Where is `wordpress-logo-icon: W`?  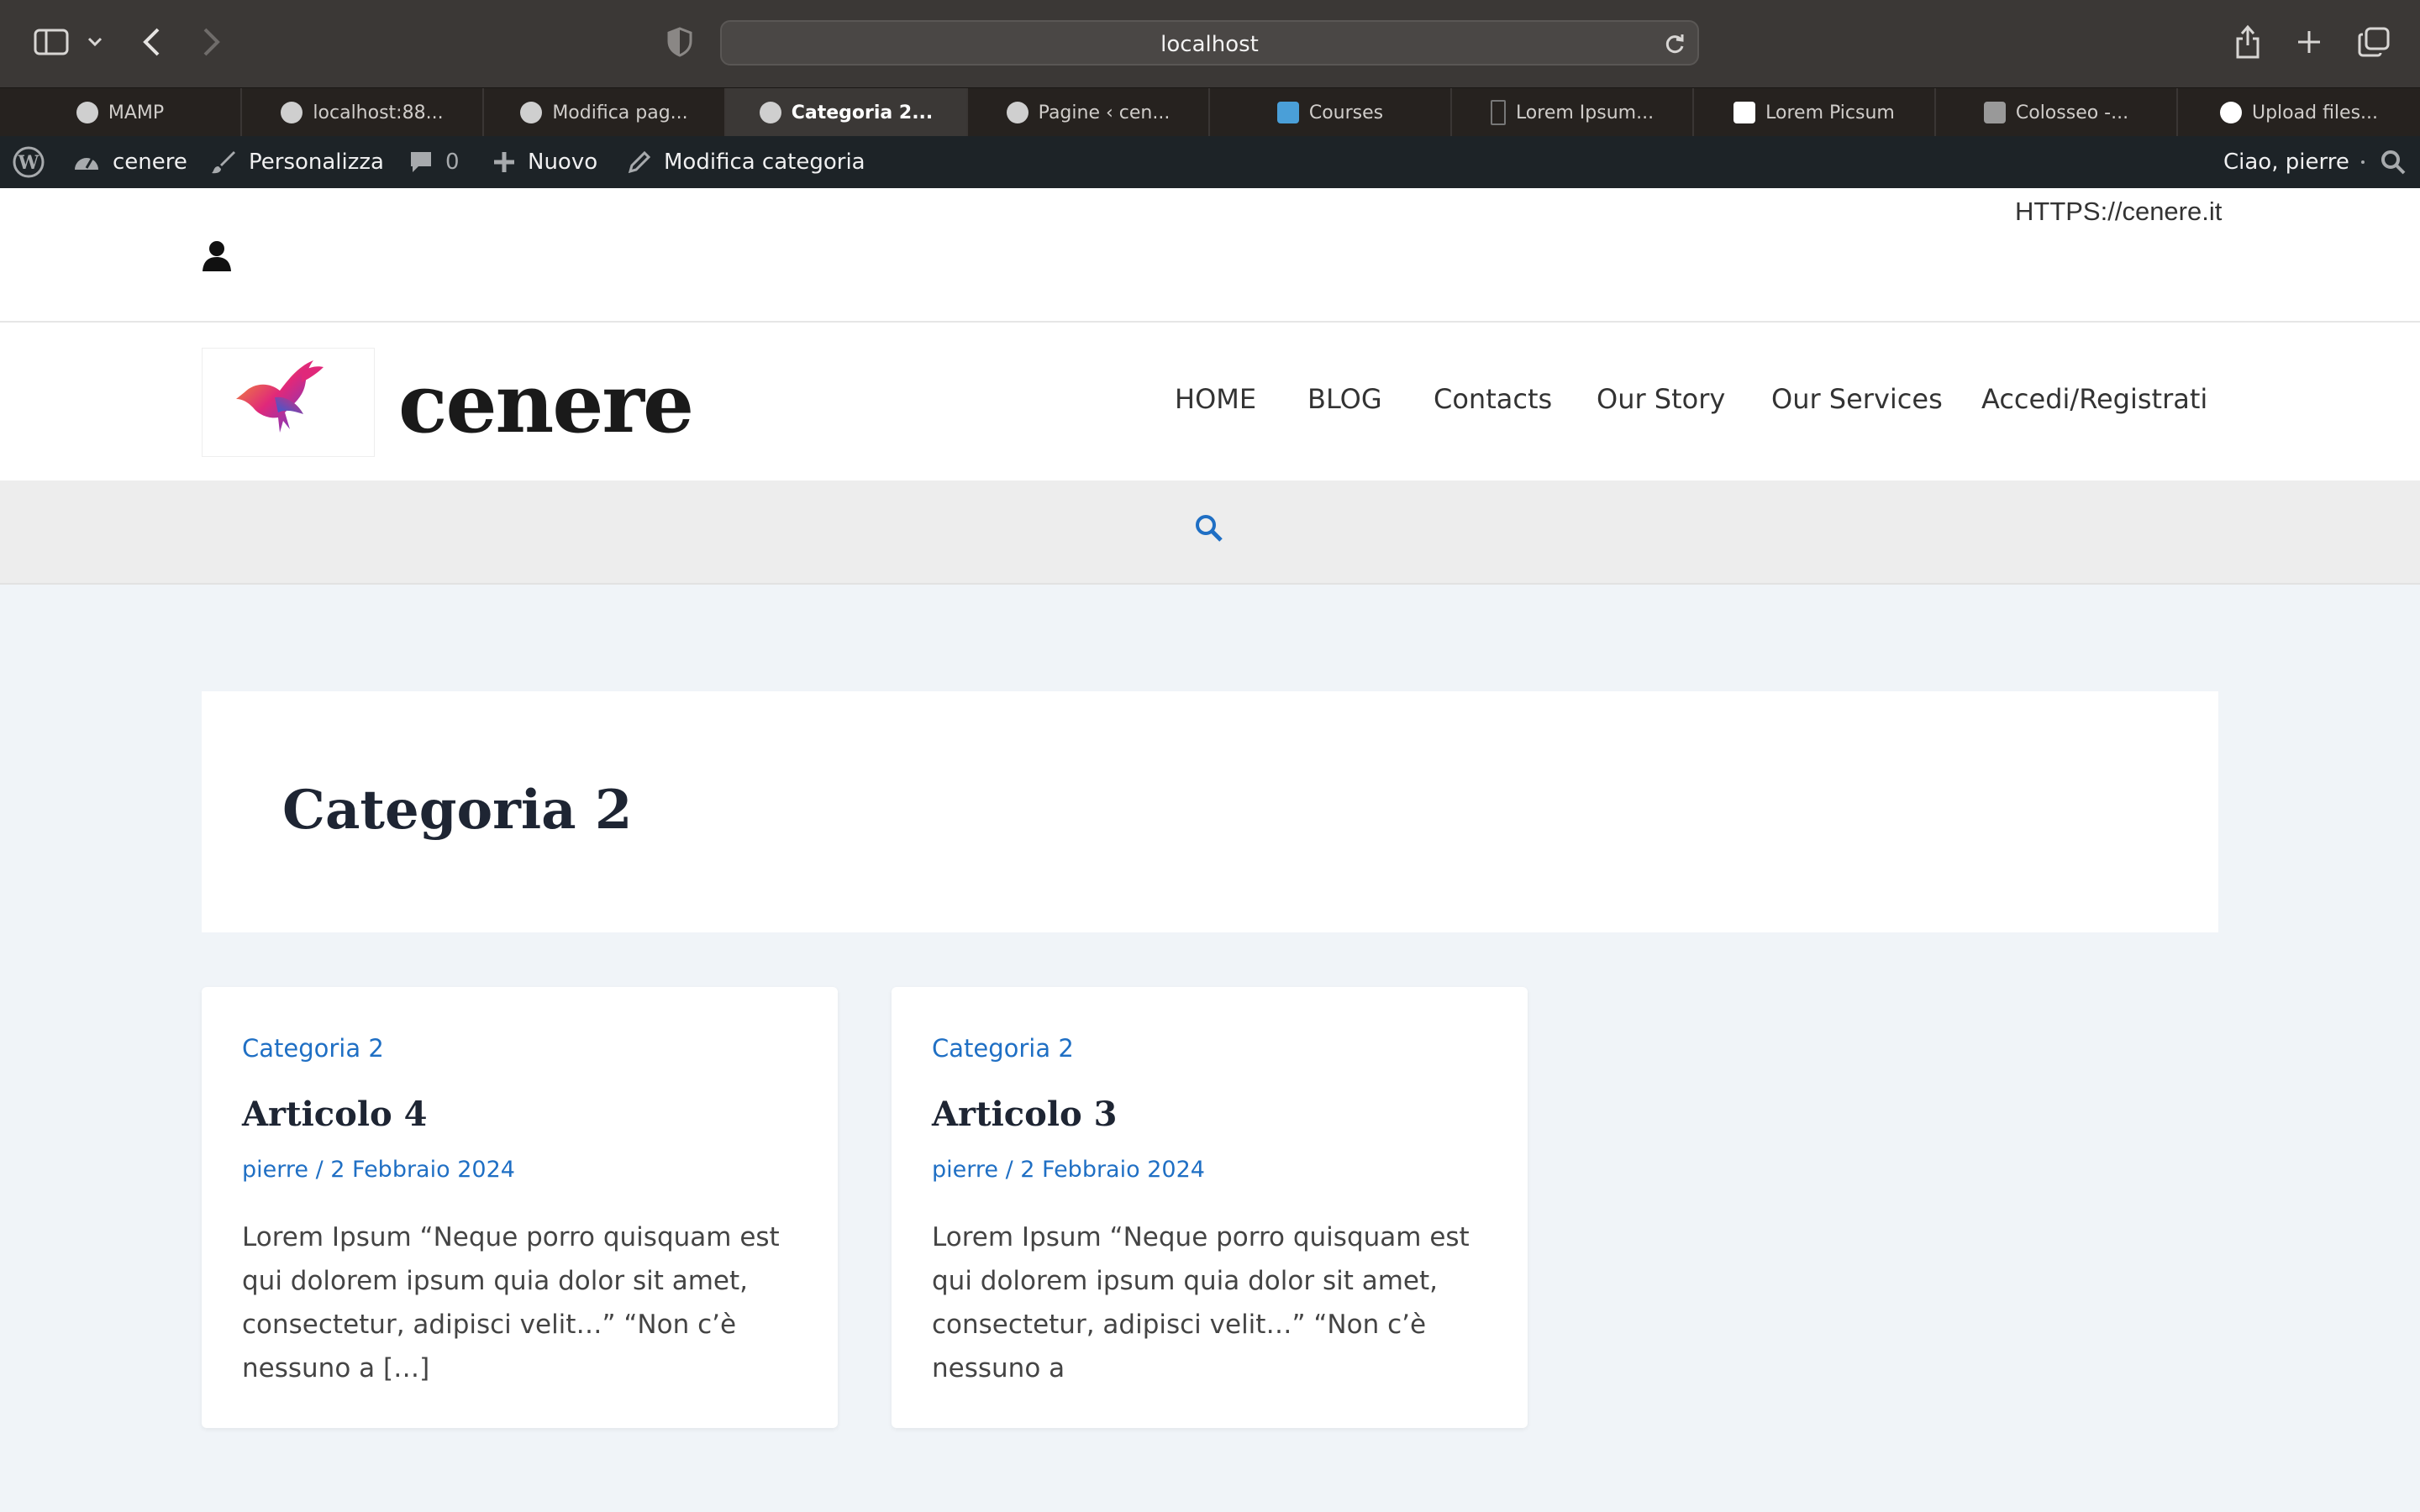 wordpress-logo-icon: W is located at coordinates (29, 162).